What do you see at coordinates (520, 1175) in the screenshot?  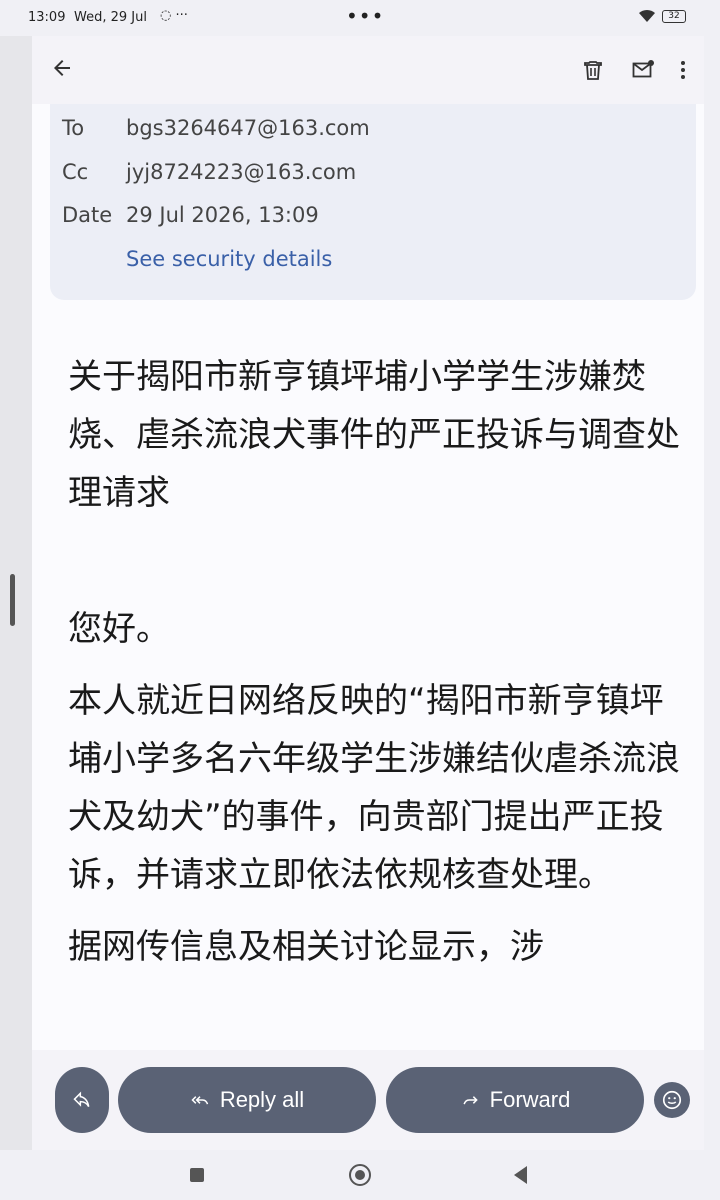 I see `system-back-button` at bounding box center [520, 1175].